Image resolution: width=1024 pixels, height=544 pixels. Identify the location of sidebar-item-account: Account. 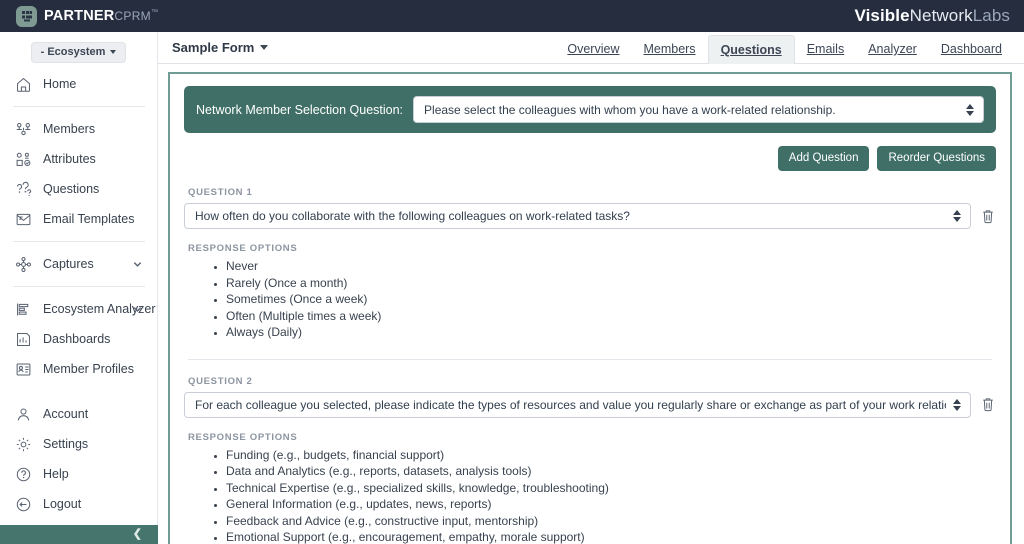
(78, 414).